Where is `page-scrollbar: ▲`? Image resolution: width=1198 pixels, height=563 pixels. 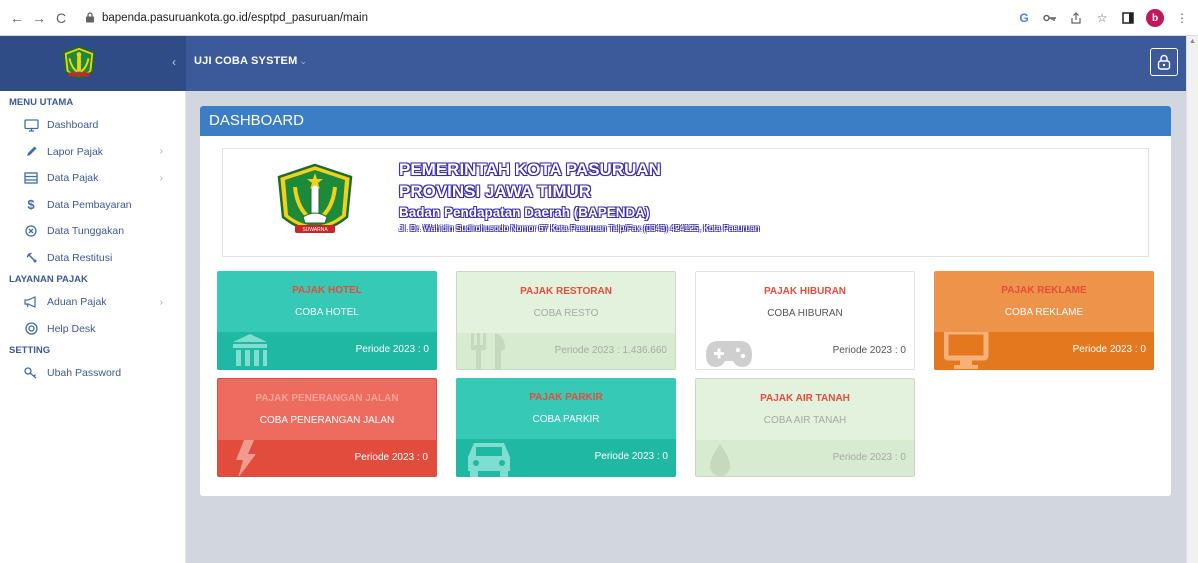
page-scrollbar: ▲ is located at coordinates (1192, 299).